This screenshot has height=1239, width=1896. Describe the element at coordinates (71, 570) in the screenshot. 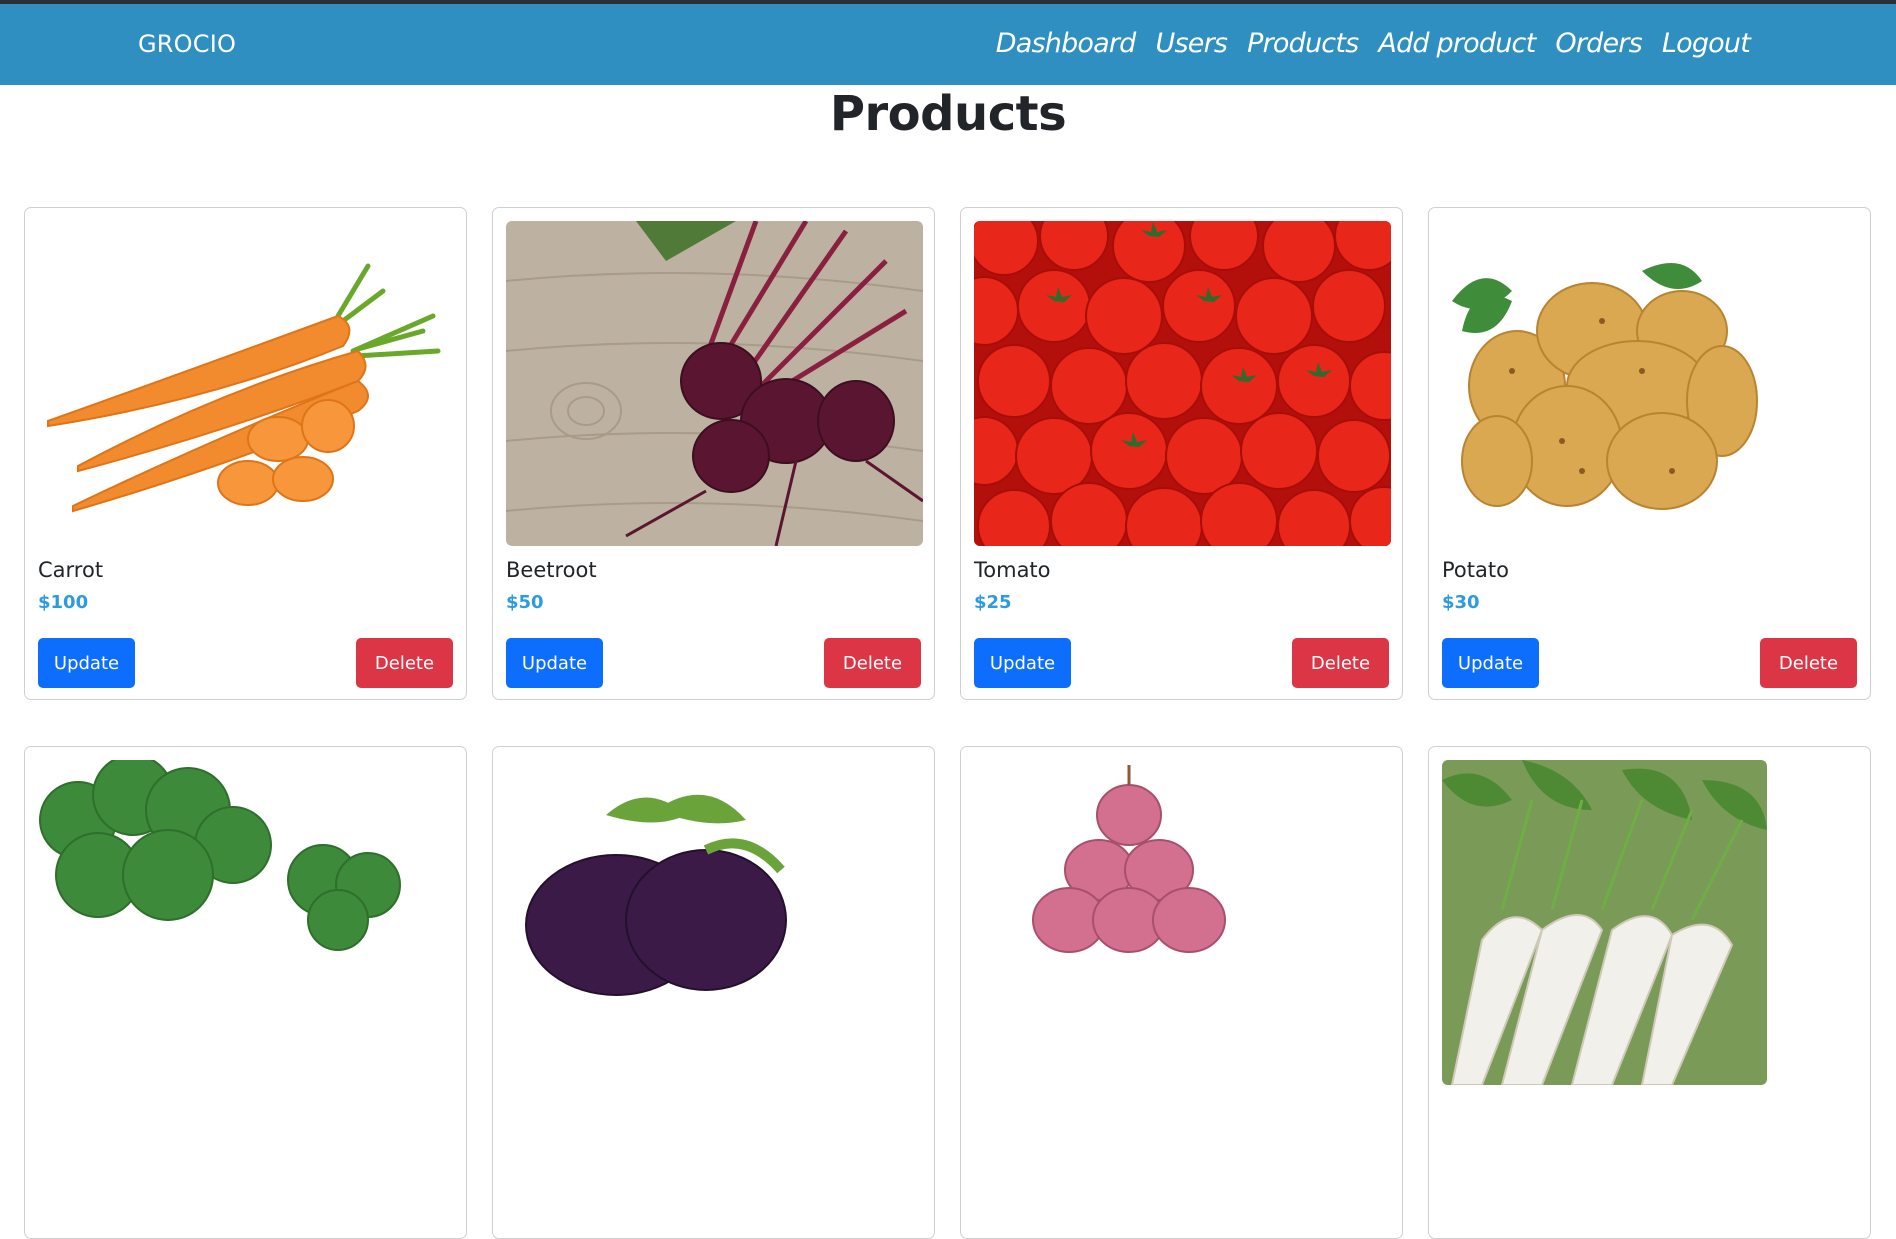

I see `product-name: Carrot` at that location.